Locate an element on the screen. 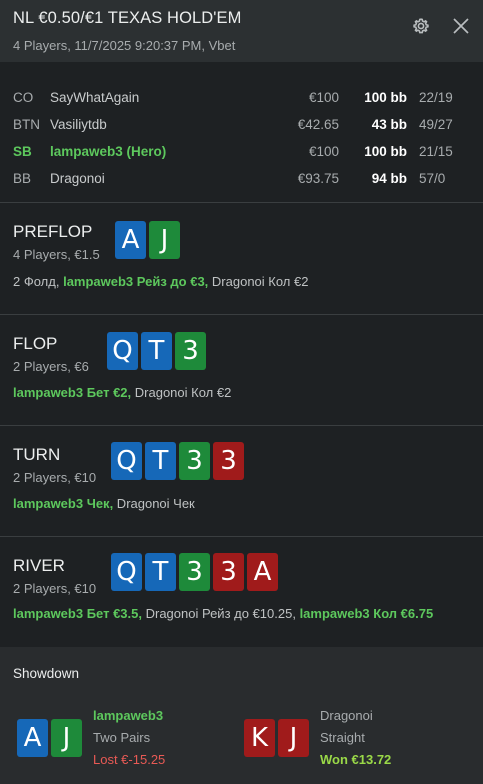  player-position: CO is located at coordinates (23, 97).